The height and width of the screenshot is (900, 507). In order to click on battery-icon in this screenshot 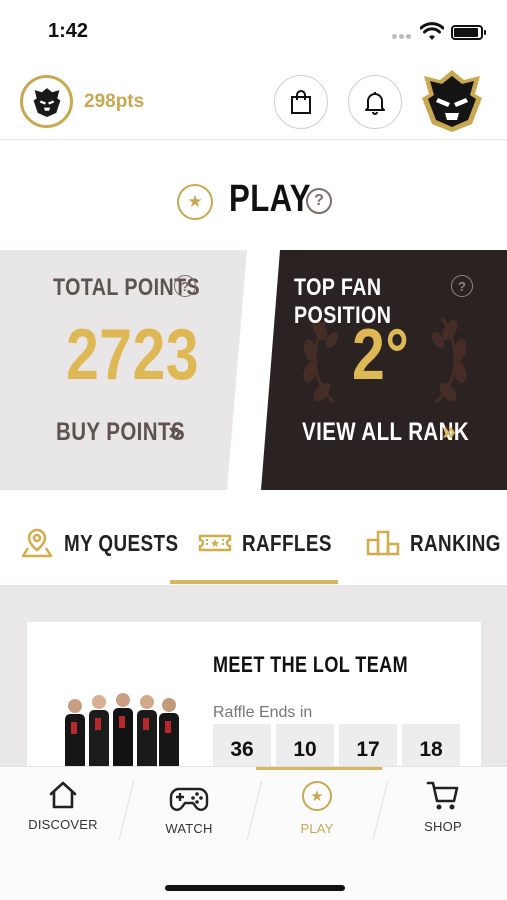, I will do `click(468, 32)`.